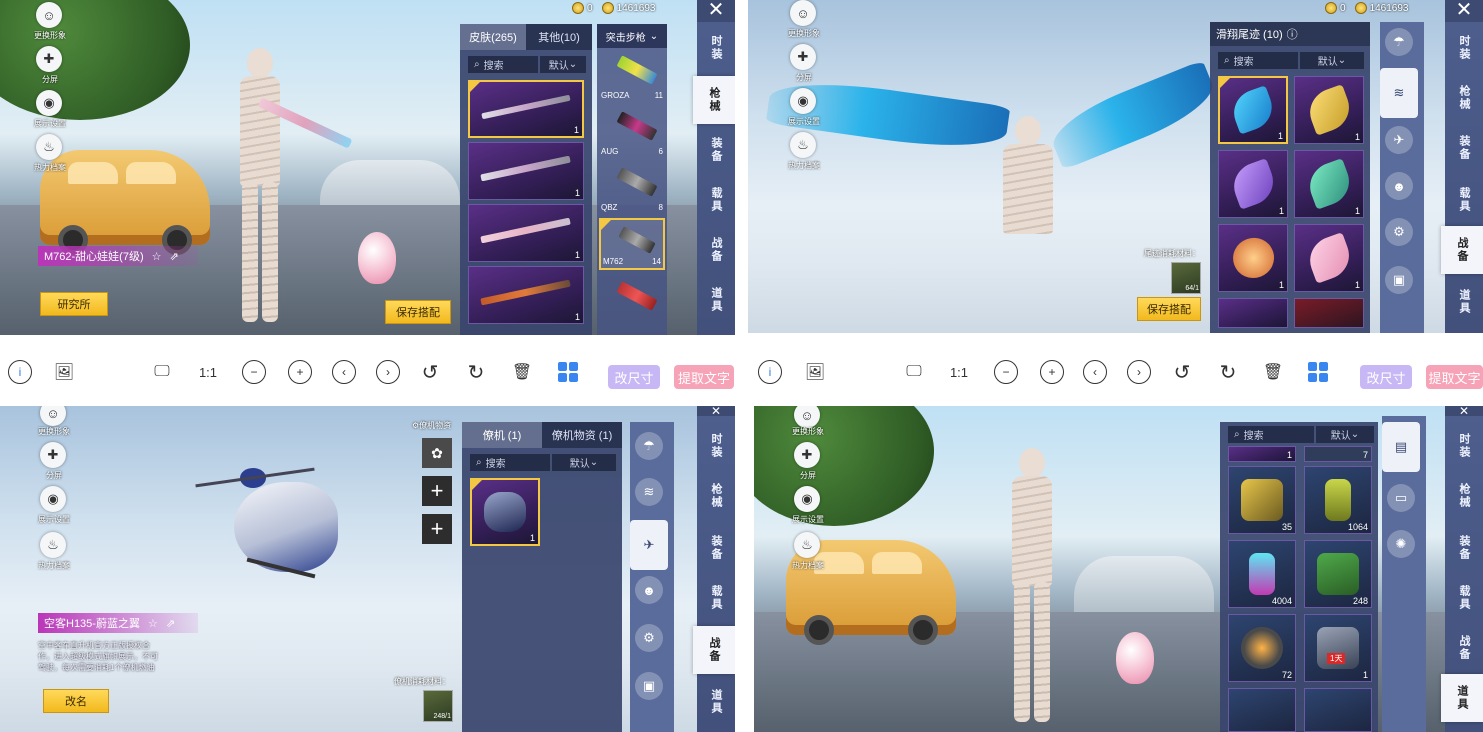 The width and height of the screenshot is (1483, 732). I want to click on resize-button: 改尺寸, so click(634, 377).